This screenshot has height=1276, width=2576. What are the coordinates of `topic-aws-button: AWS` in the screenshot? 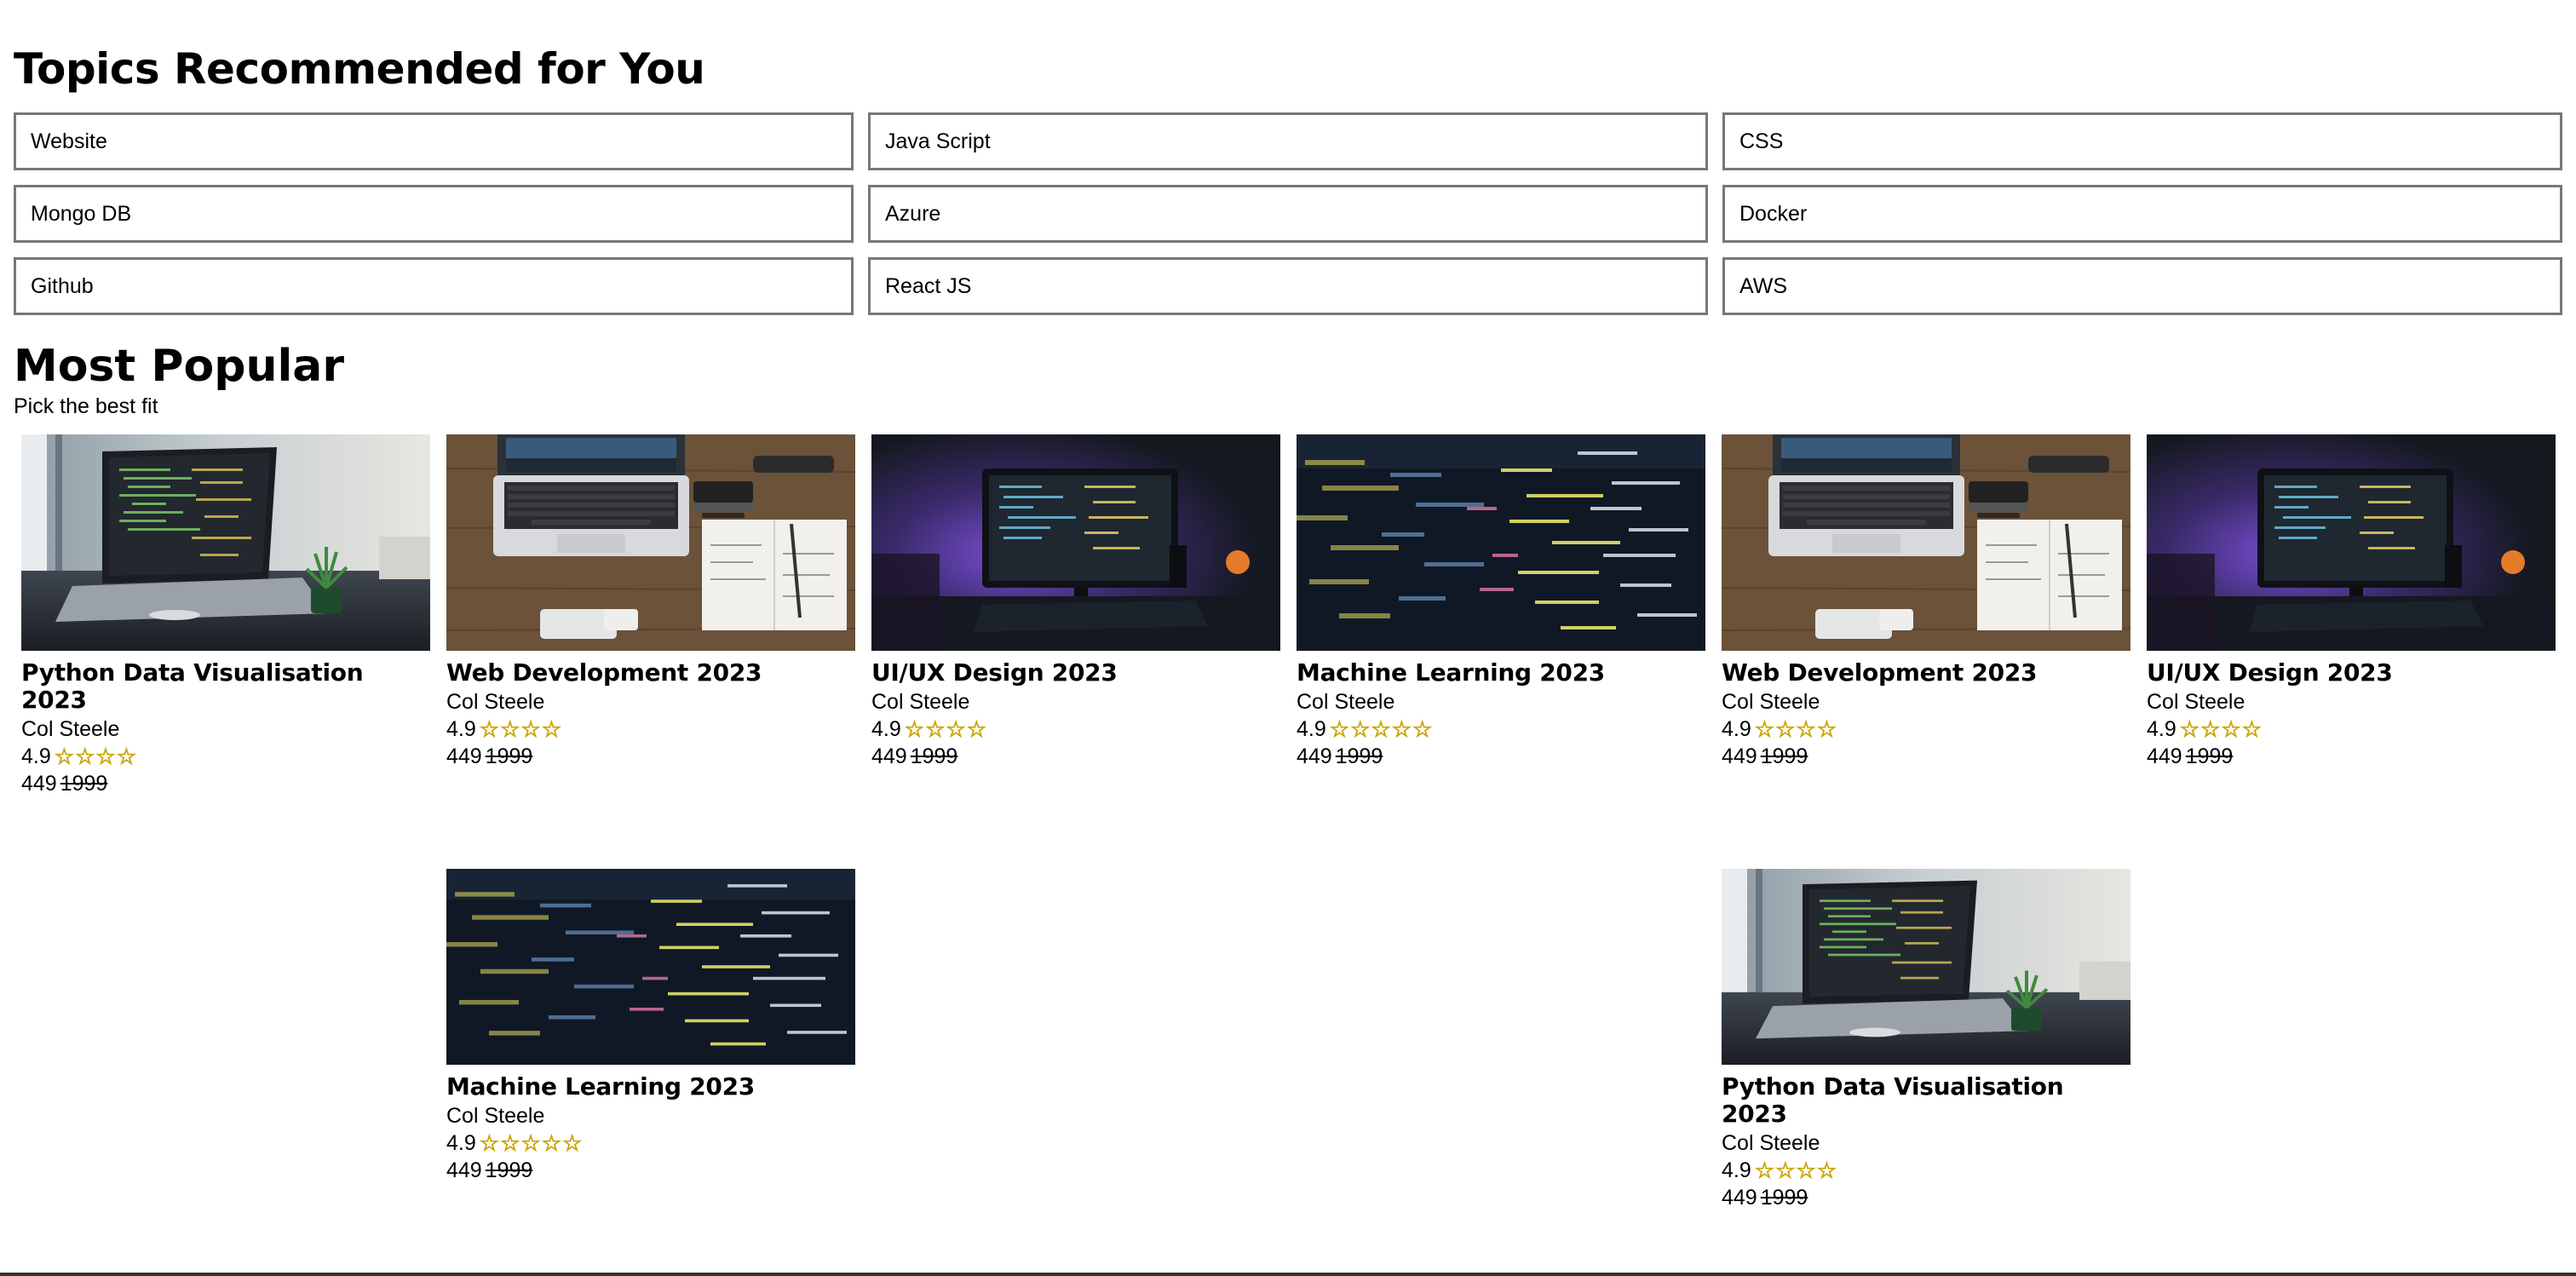 It's located at (2142, 286).